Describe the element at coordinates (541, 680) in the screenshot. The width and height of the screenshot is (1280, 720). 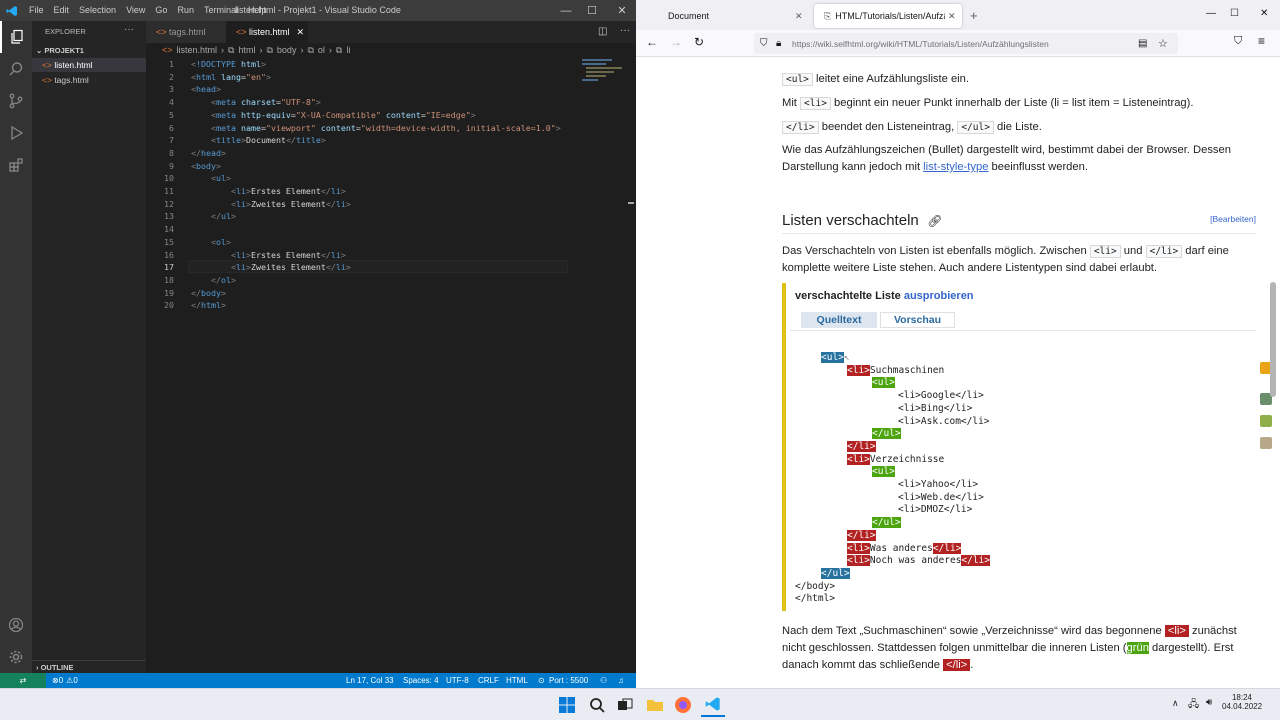
I see `broadcast-icon: ⊙` at that location.